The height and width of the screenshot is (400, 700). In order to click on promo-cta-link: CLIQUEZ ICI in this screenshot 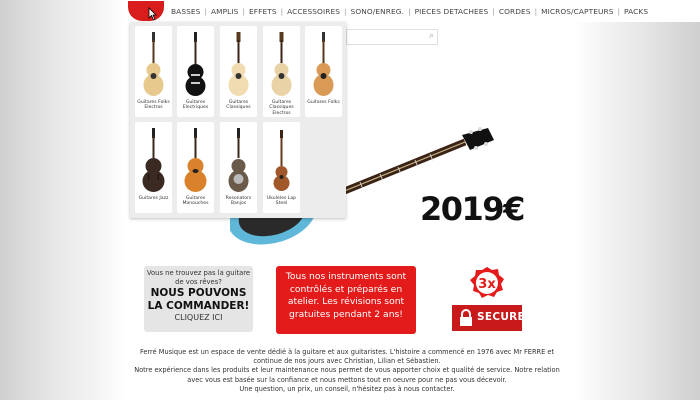, I will do `click(198, 318)`.